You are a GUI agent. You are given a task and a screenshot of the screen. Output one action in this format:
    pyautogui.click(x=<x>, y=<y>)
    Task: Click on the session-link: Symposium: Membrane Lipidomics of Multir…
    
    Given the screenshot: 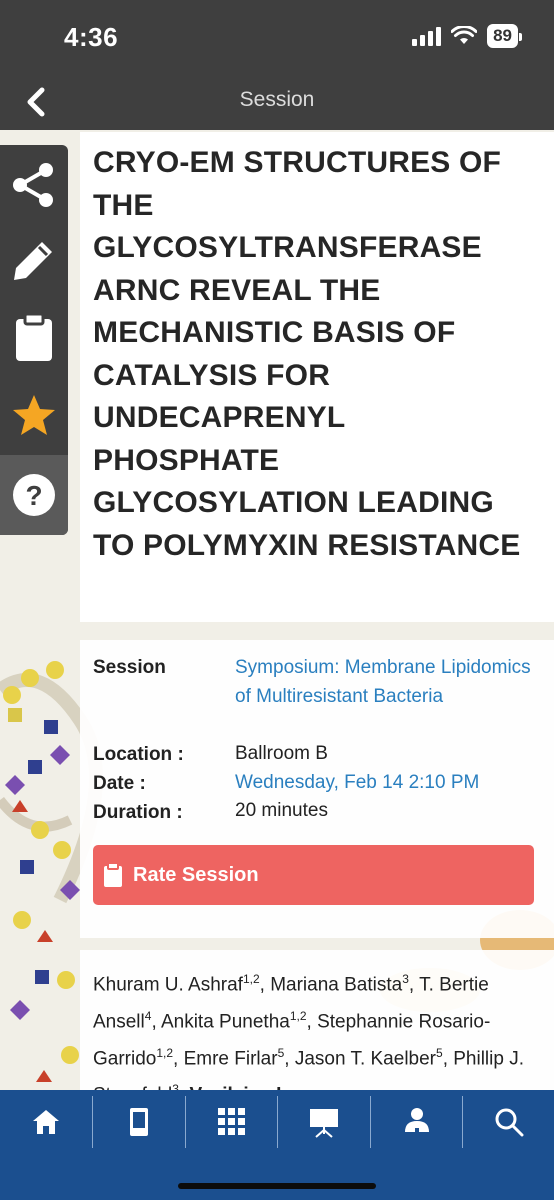 What is the action you would take?
    pyautogui.click(x=385, y=682)
    